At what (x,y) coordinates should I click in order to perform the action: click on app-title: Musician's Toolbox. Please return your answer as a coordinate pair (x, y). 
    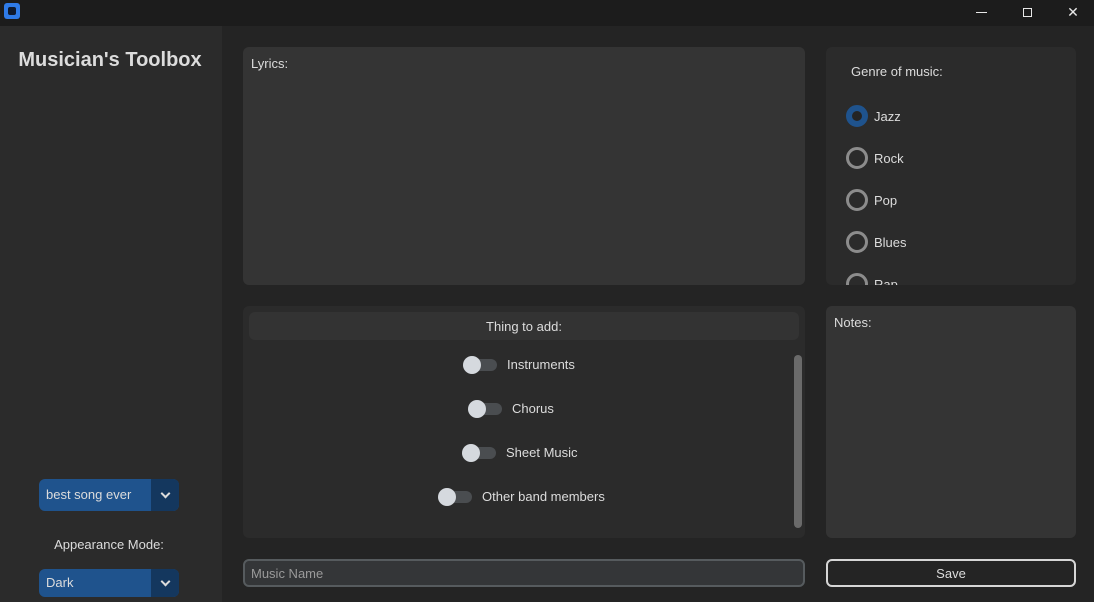
    Looking at the image, I should click on (110, 60).